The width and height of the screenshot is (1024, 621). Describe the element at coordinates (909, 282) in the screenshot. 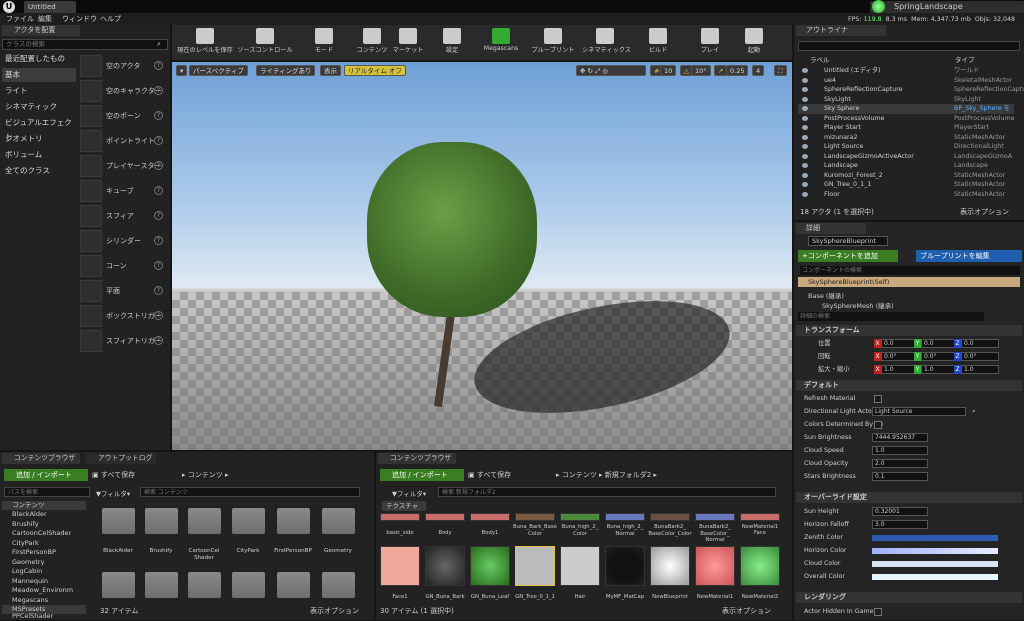

I see `component-self: SkySphereBlueprint(Self)` at that location.